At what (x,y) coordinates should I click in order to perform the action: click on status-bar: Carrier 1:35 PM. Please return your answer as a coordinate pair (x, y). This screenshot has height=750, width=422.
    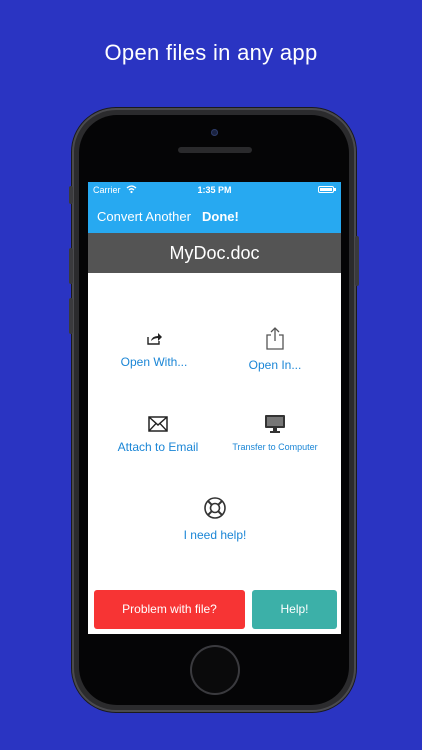
    Looking at the image, I should click on (214, 190).